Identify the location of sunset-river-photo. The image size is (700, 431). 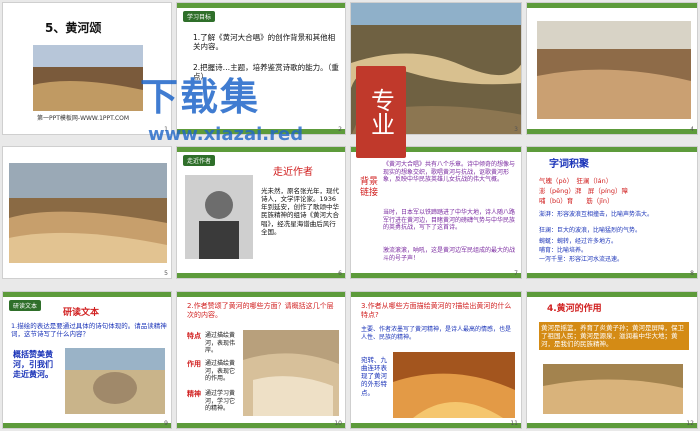
(454, 385).